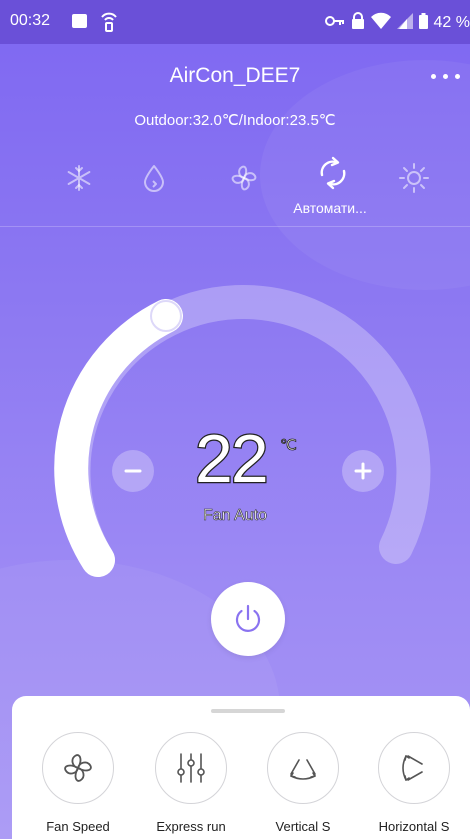  Describe the element at coordinates (358, 23) in the screenshot. I see `lock-icon` at that location.